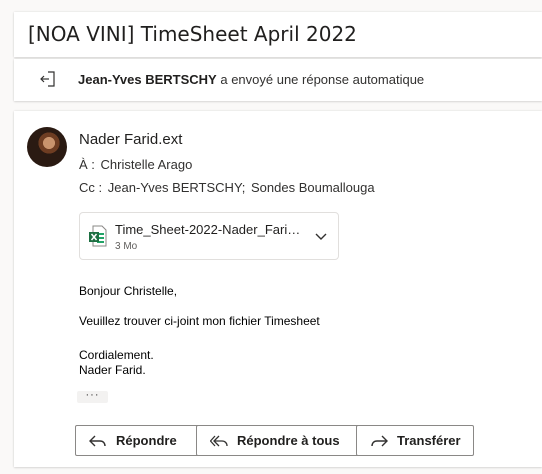  I want to click on attachment-size: 3 Mo, so click(126, 246).